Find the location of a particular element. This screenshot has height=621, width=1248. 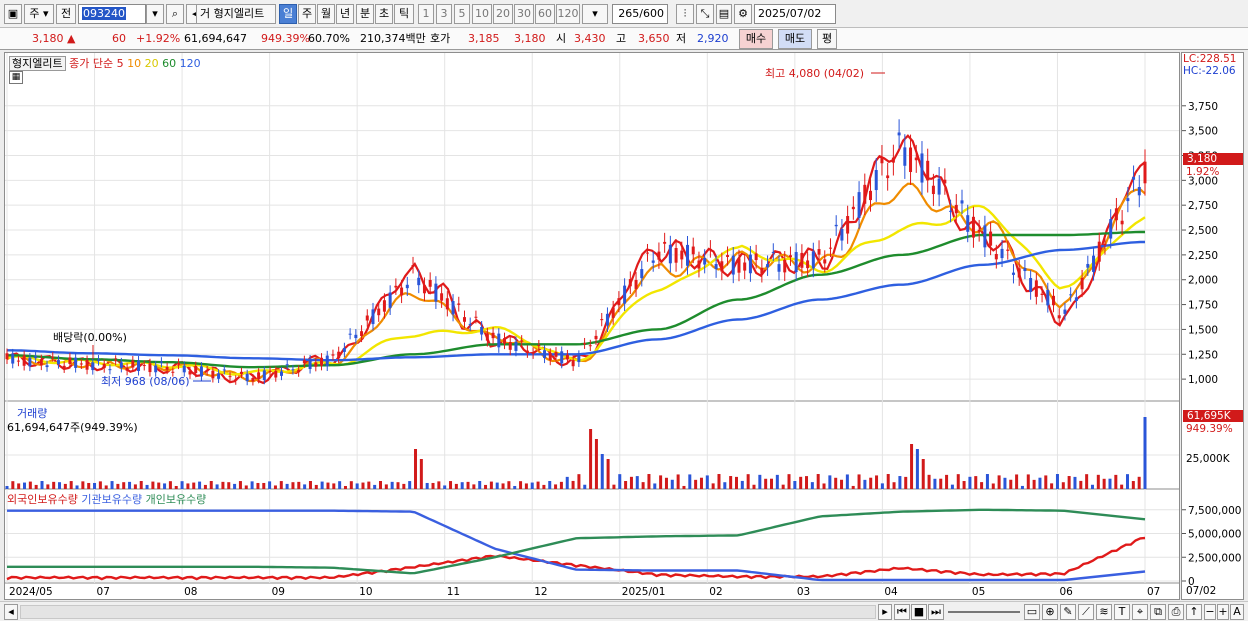

minute-opt-5: 5 is located at coordinates (462, 14).